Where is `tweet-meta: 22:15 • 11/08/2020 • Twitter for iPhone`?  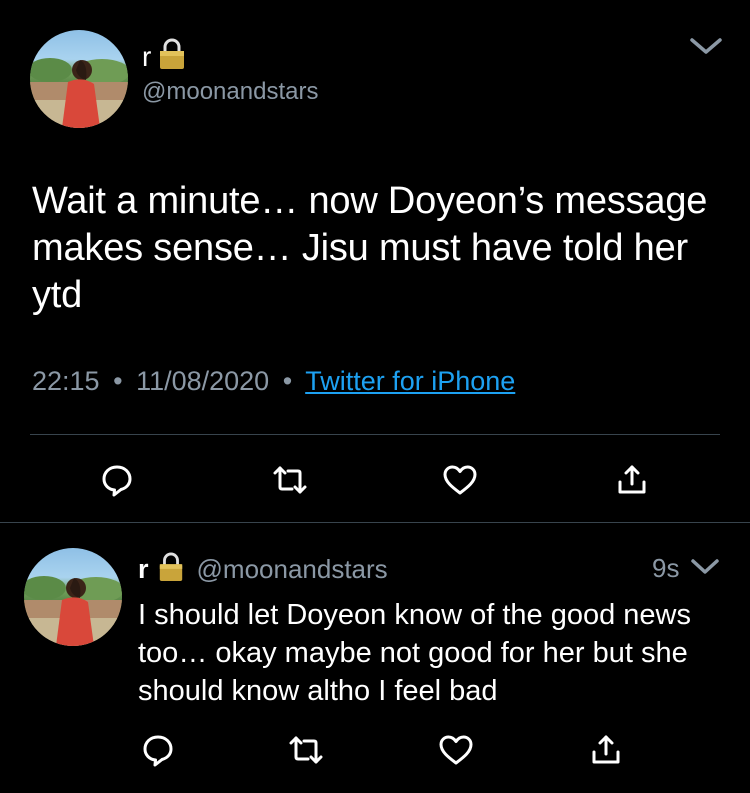
tweet-meta: 22:15 • 11/08/2020 • Twitter for iPhone is located at coordinates (273, 381).